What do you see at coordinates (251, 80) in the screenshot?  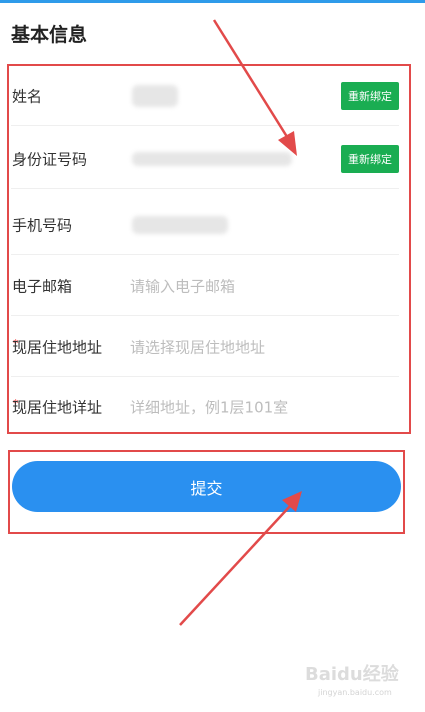 I see `arrow-down-line` at bounding box center [251, 80].